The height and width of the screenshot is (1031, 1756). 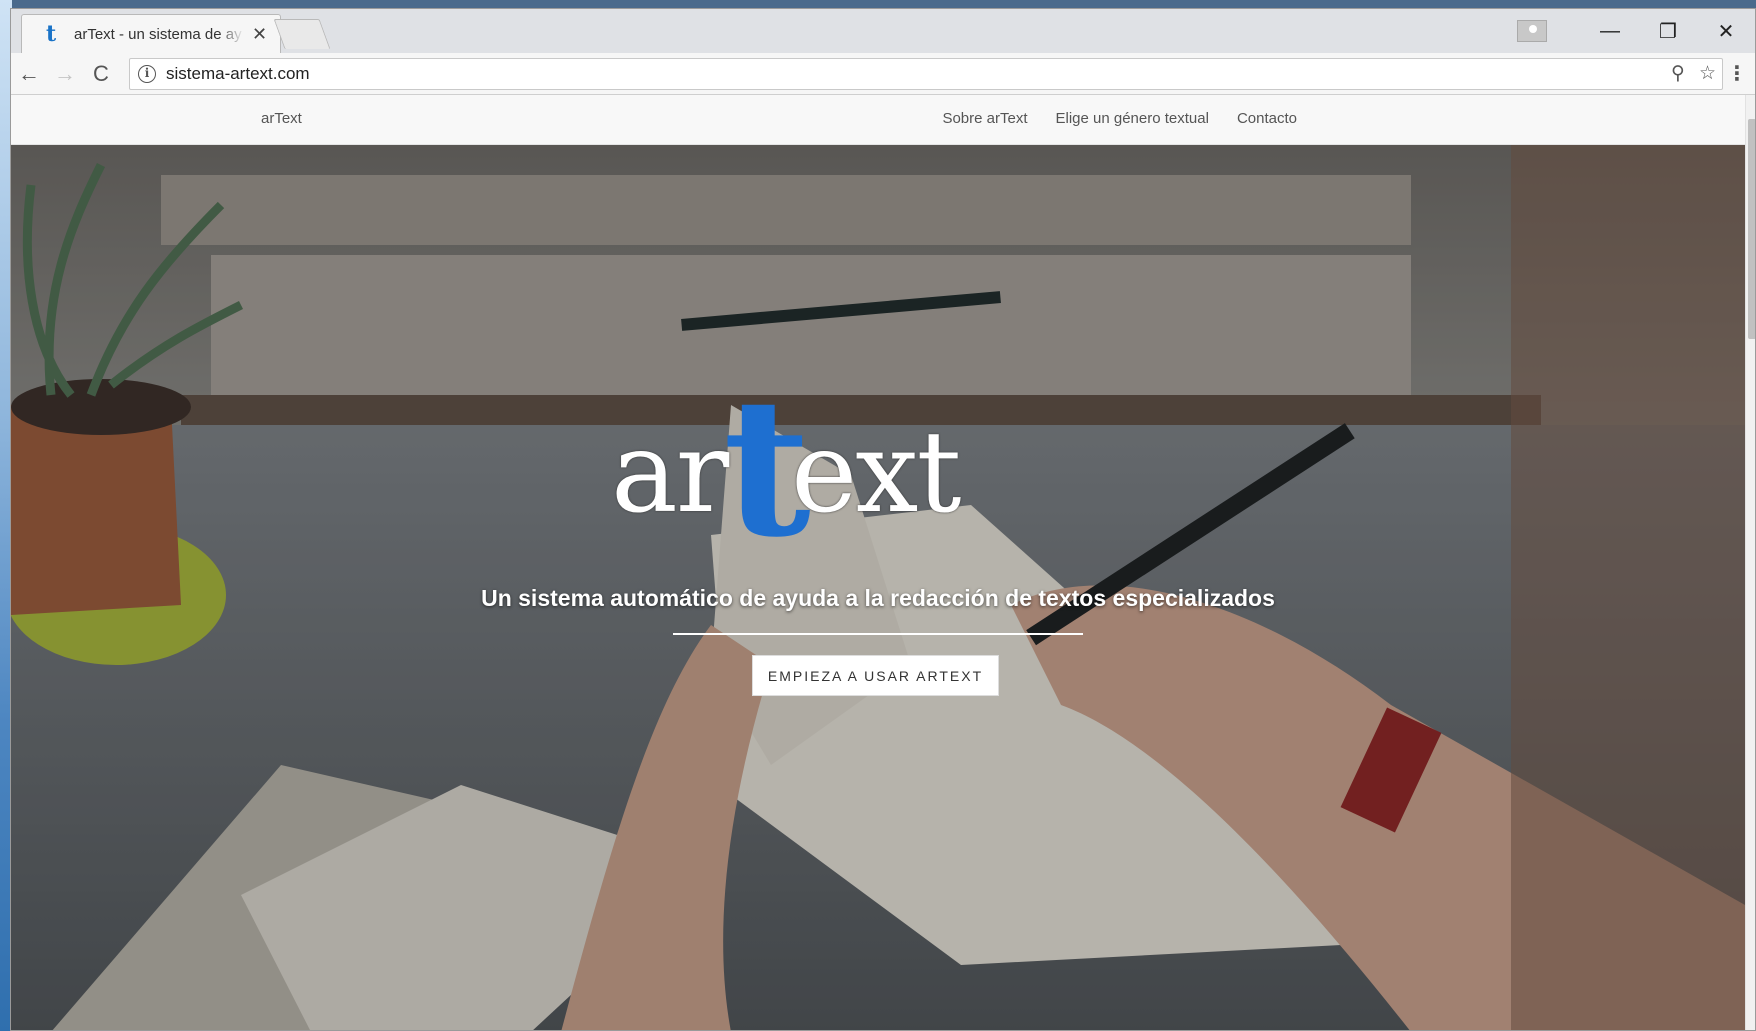 I want to click on window-controls: — ❐ ✕, so click(x=1636, y=31).